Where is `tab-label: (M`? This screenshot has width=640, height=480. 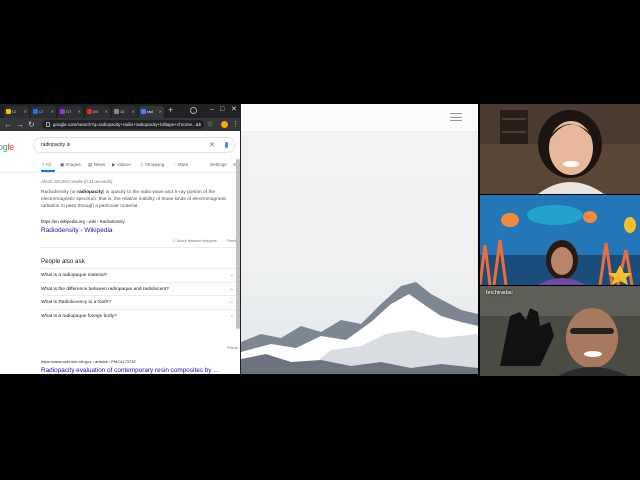 tab-label: (M is located at coordinates (95, 111).